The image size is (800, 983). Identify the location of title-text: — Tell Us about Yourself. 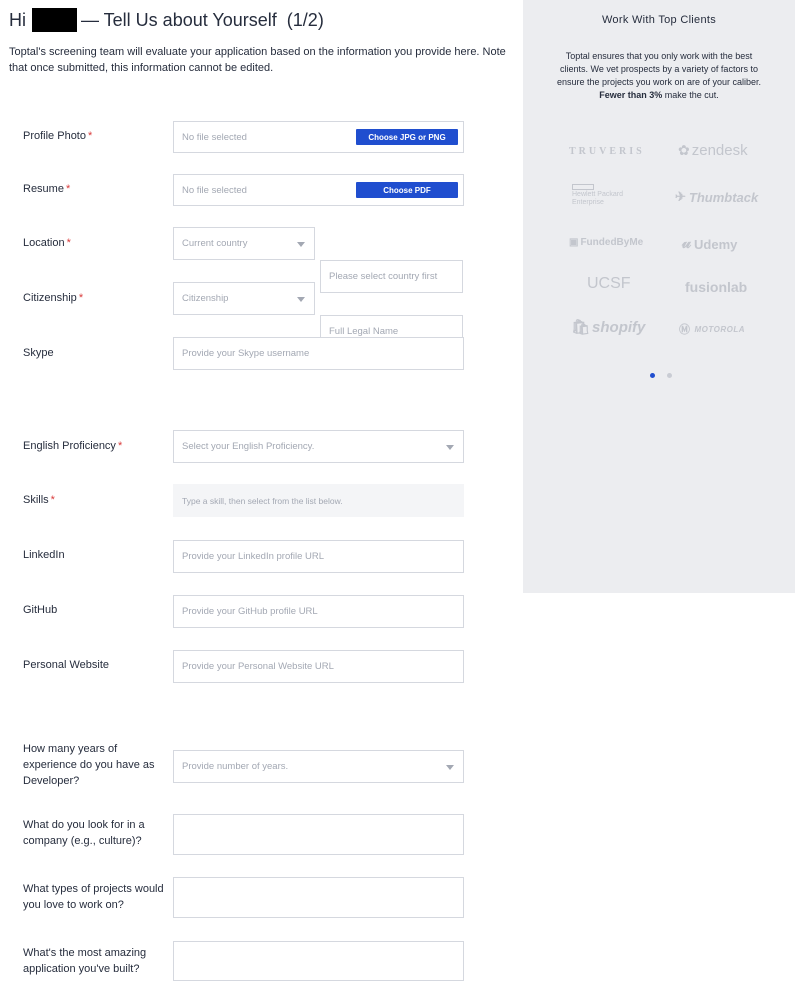
(179, 19).